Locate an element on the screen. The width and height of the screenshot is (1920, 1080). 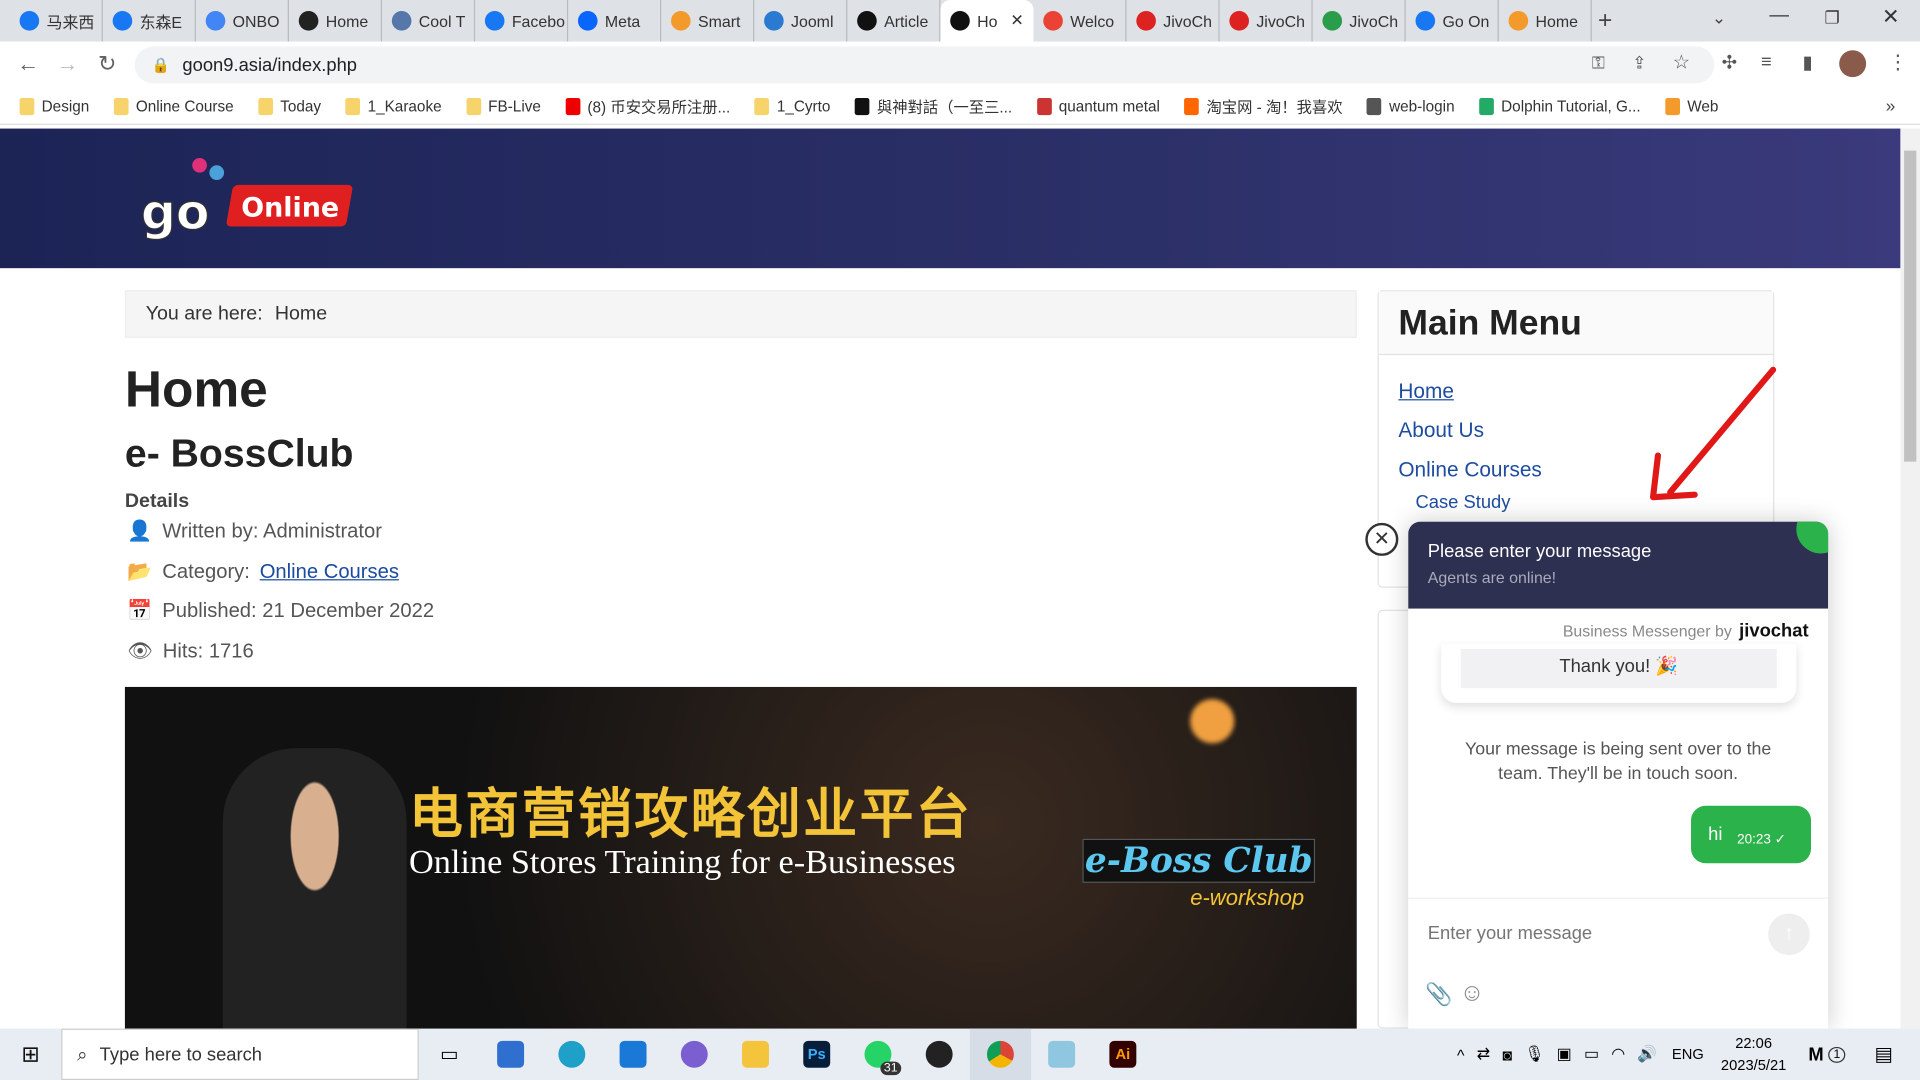
show-hidden-icons: ^ is located at coordinates (1460, 1054).